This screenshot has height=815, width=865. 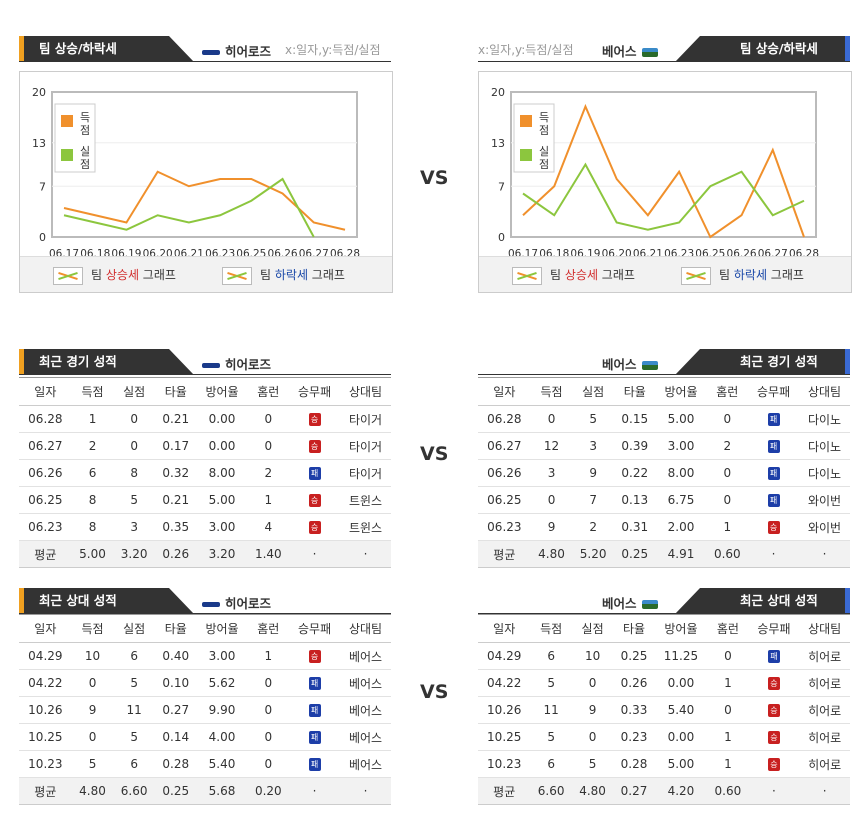 What do you see at coordinates (45, 656) in the screenshot?
I see `table-cell: 04.29` at bounding box center [45, 656].